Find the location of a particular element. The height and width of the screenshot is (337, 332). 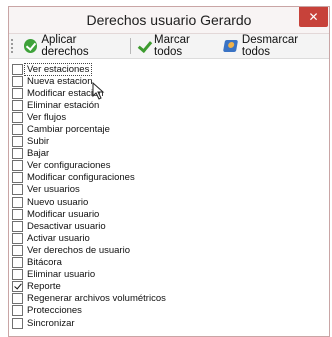

checklist-item-label: Modificar configuraciones is located at coordinates (81, 178).